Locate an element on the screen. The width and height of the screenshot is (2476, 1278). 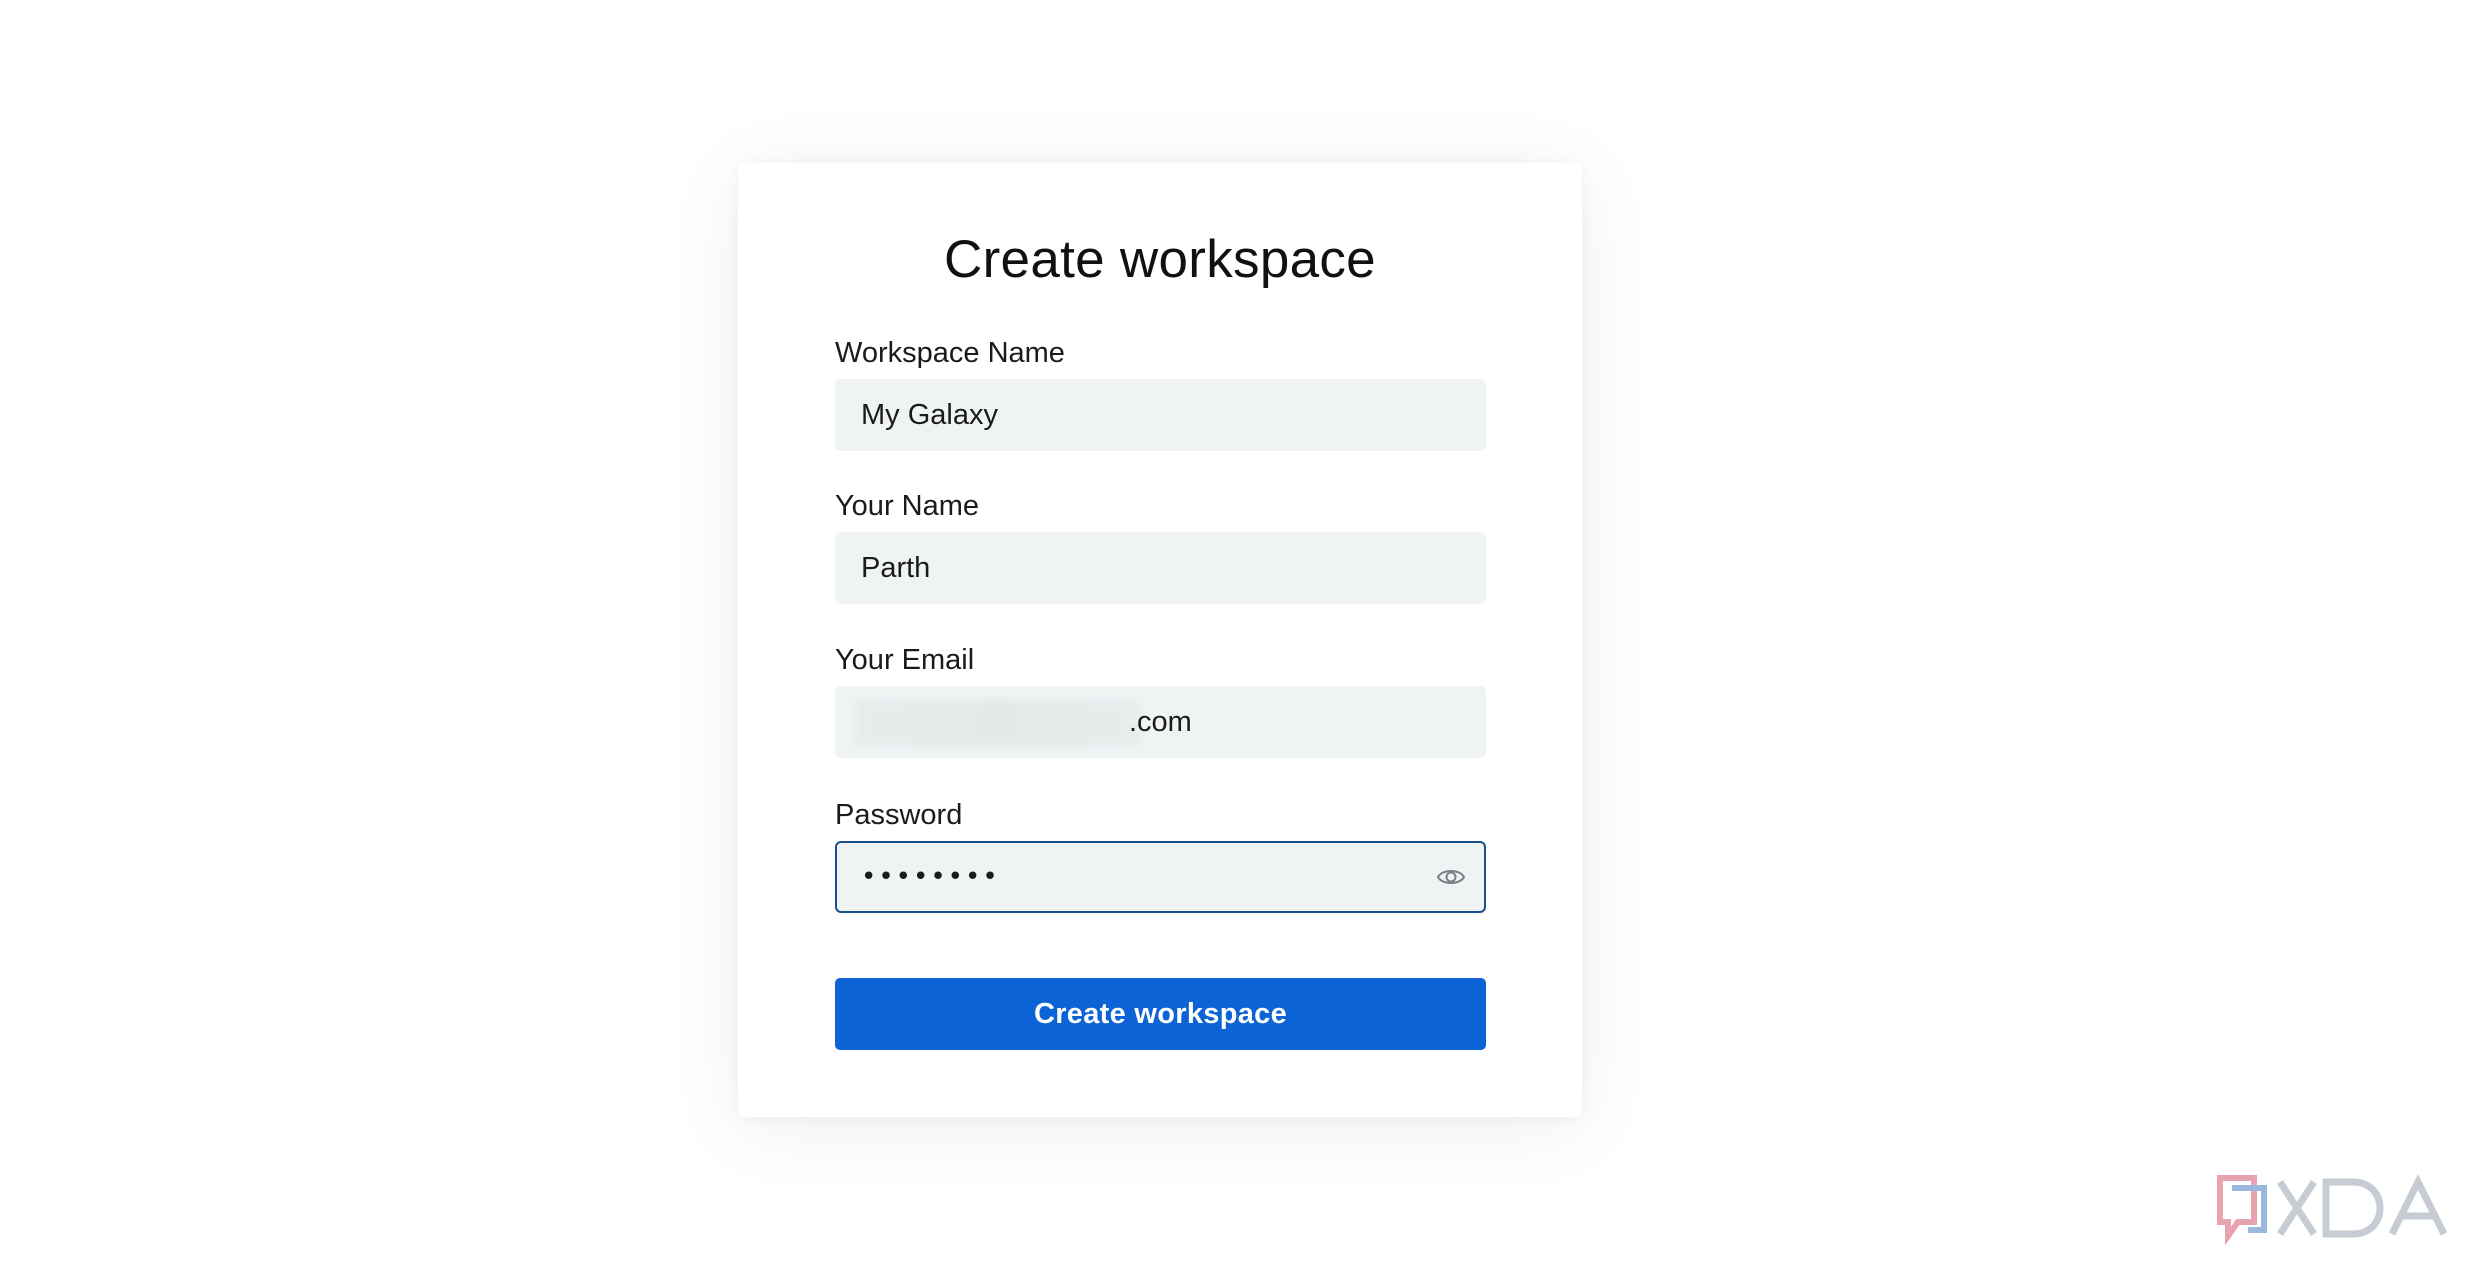
workspace-name-input is located at coordinates (1160, 415).